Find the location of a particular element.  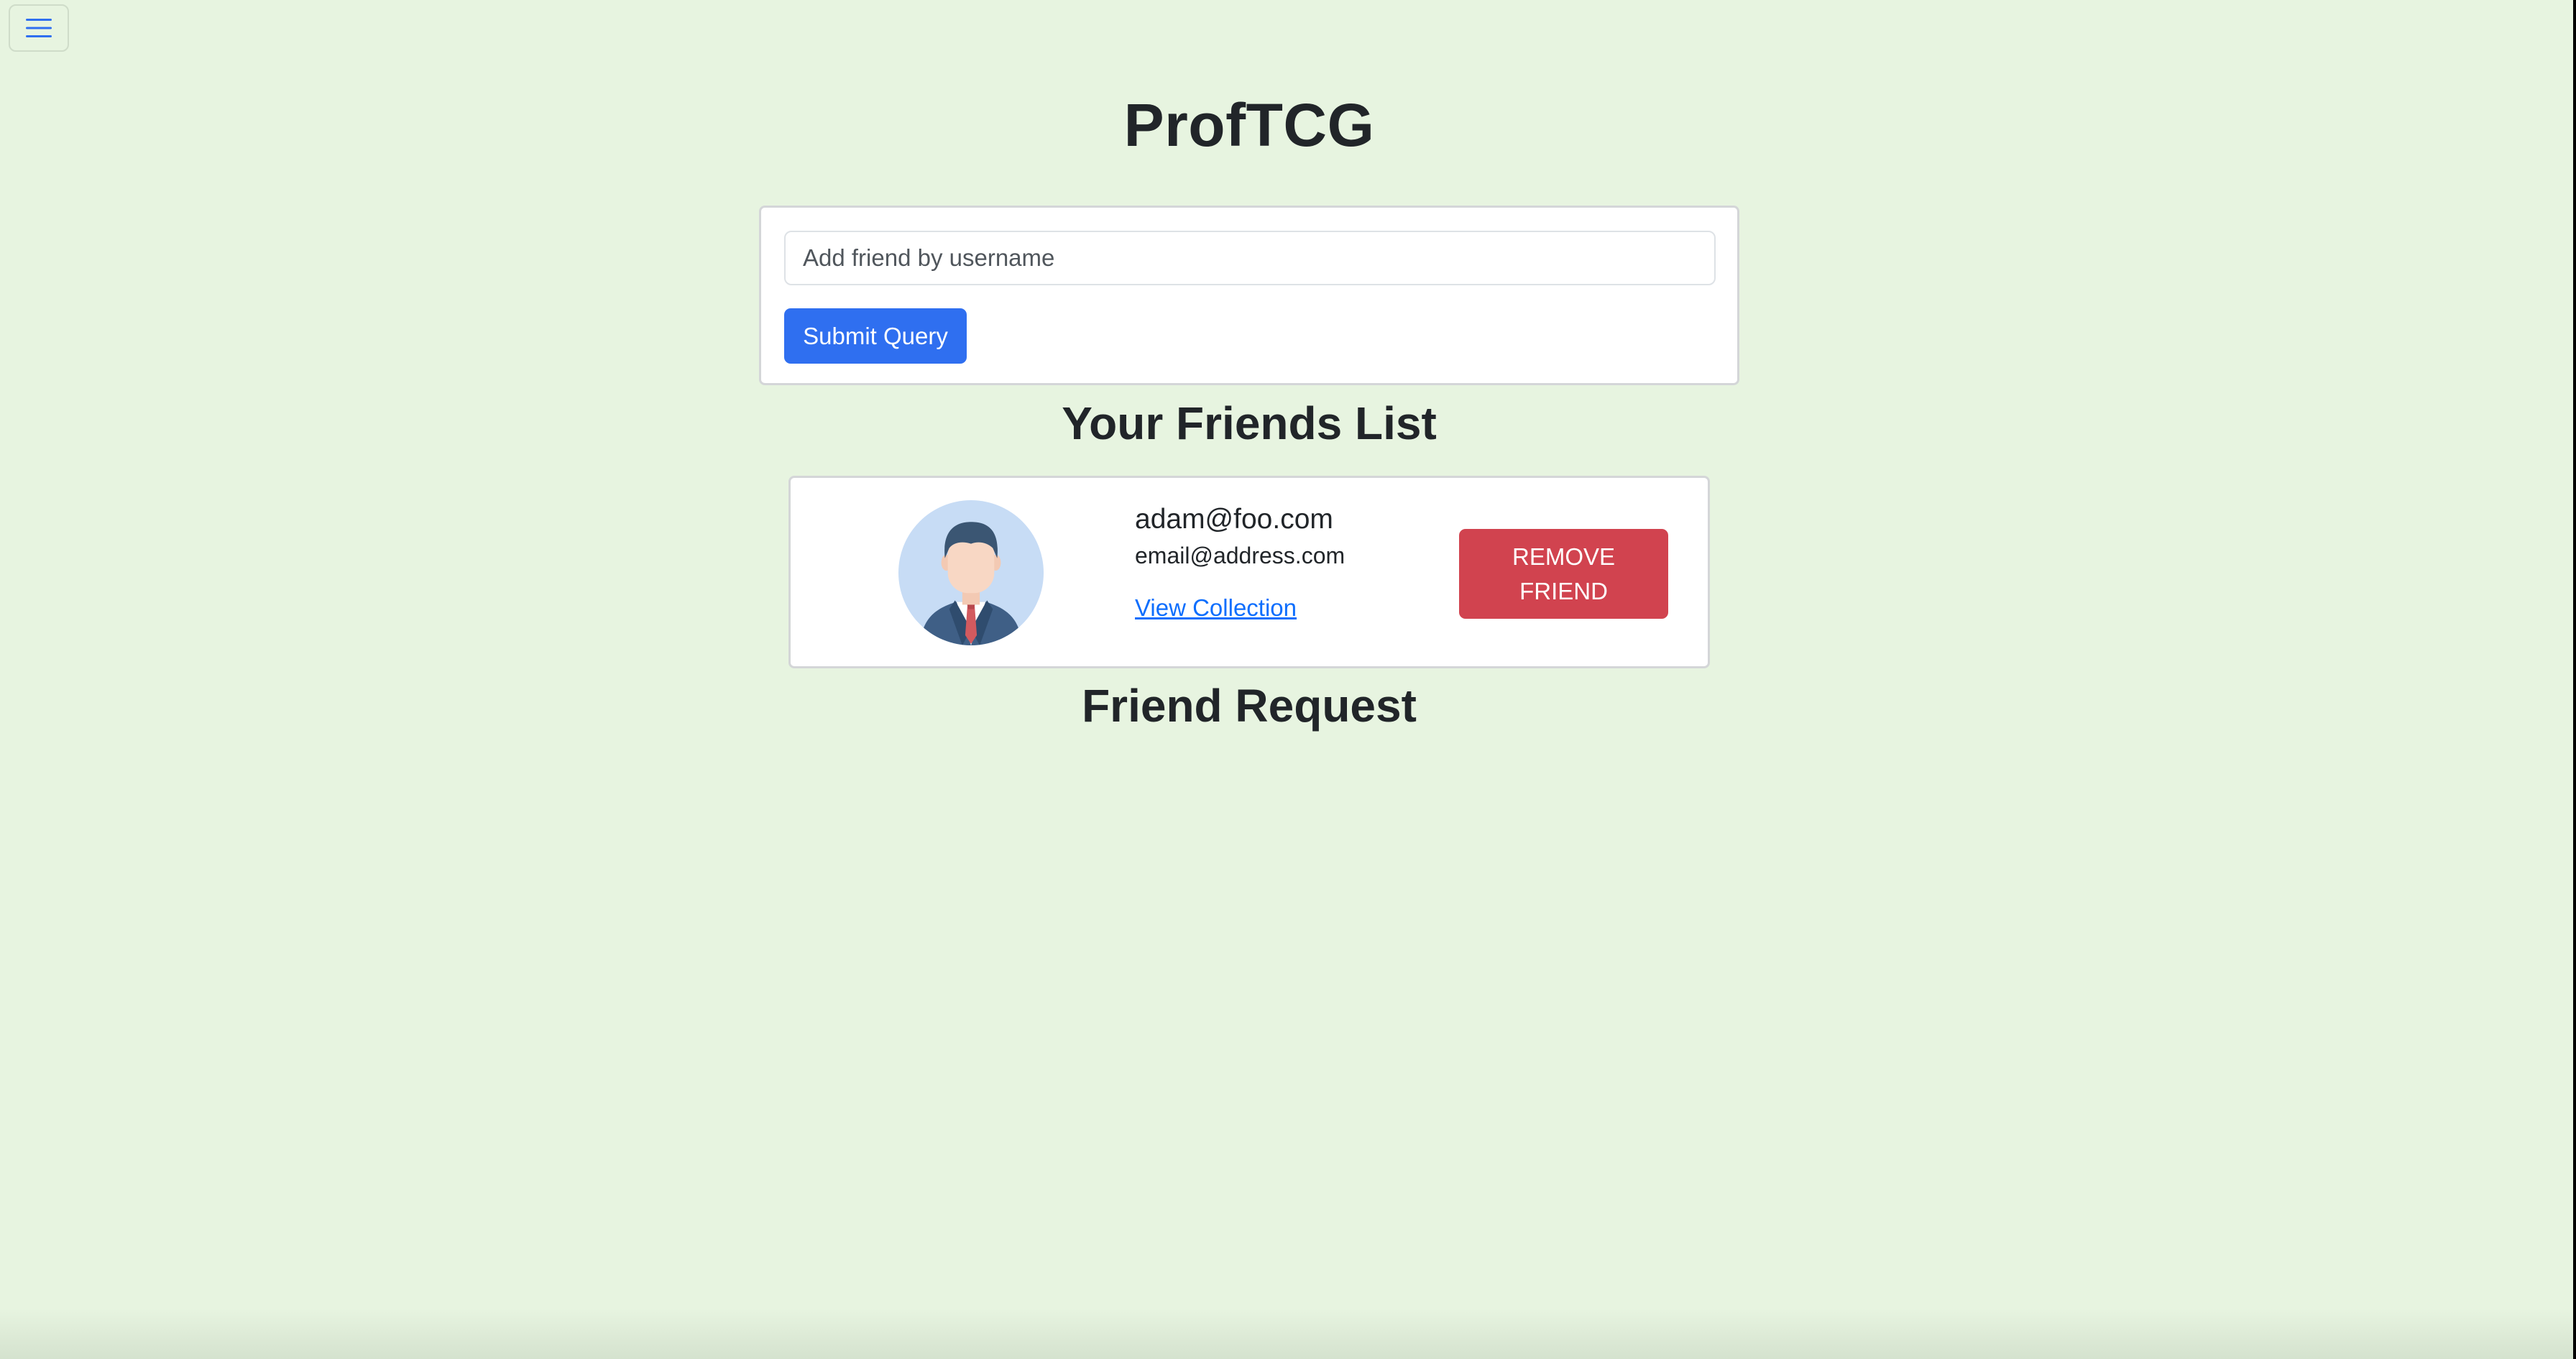

friend-username: adam@foo.com is located at coordinates (1234, 519).